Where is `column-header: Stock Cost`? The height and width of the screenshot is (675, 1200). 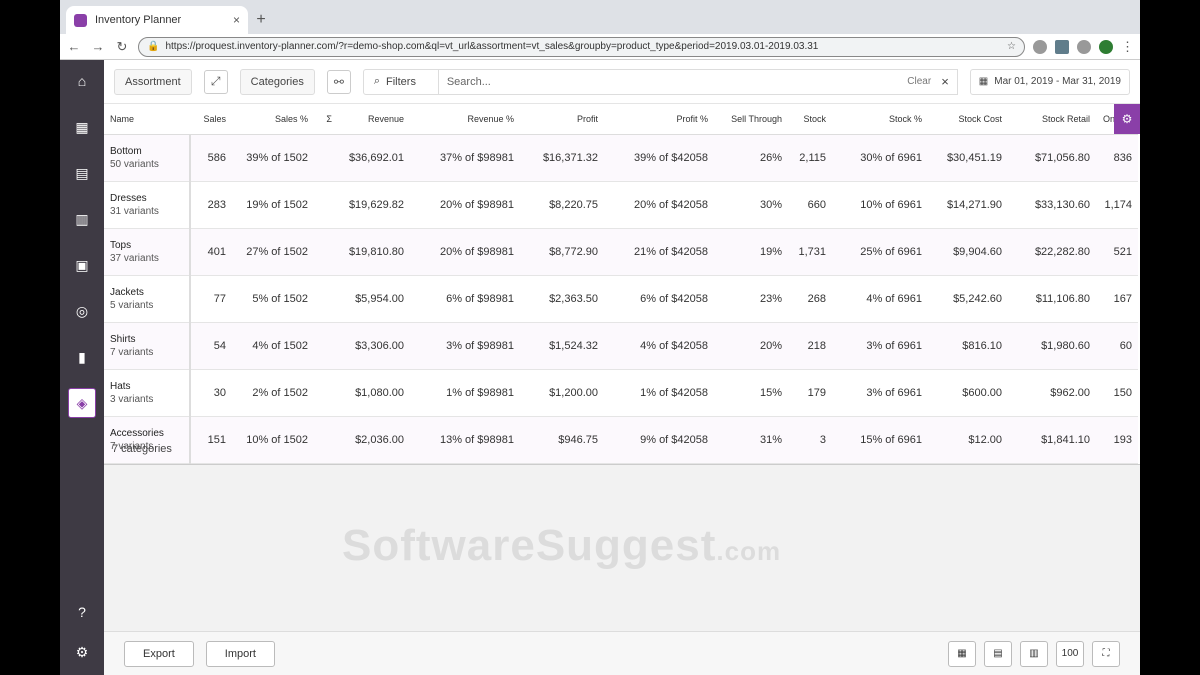 column-header: Stock Cost is located at coordinates (968, 119).